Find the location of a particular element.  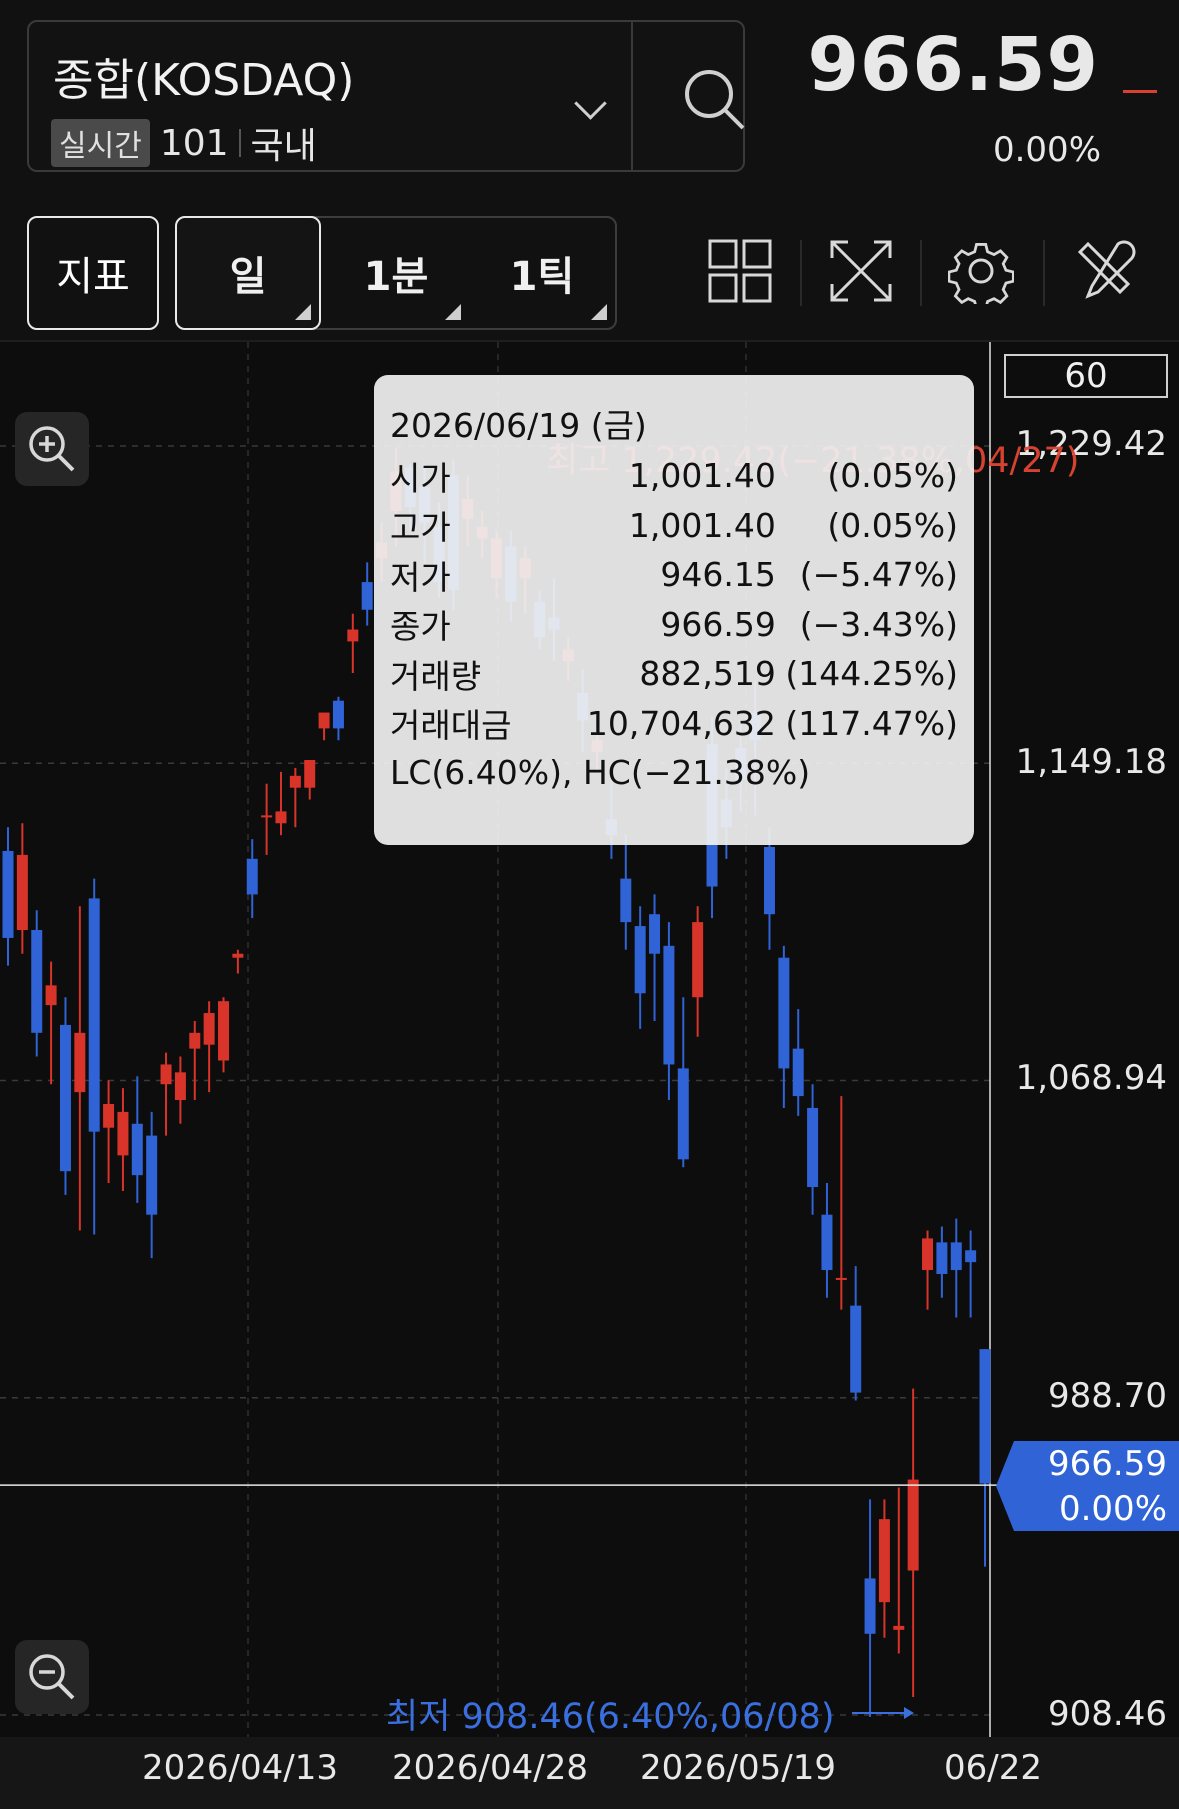

zoom-out-button is located at coordinates (52, 1677).